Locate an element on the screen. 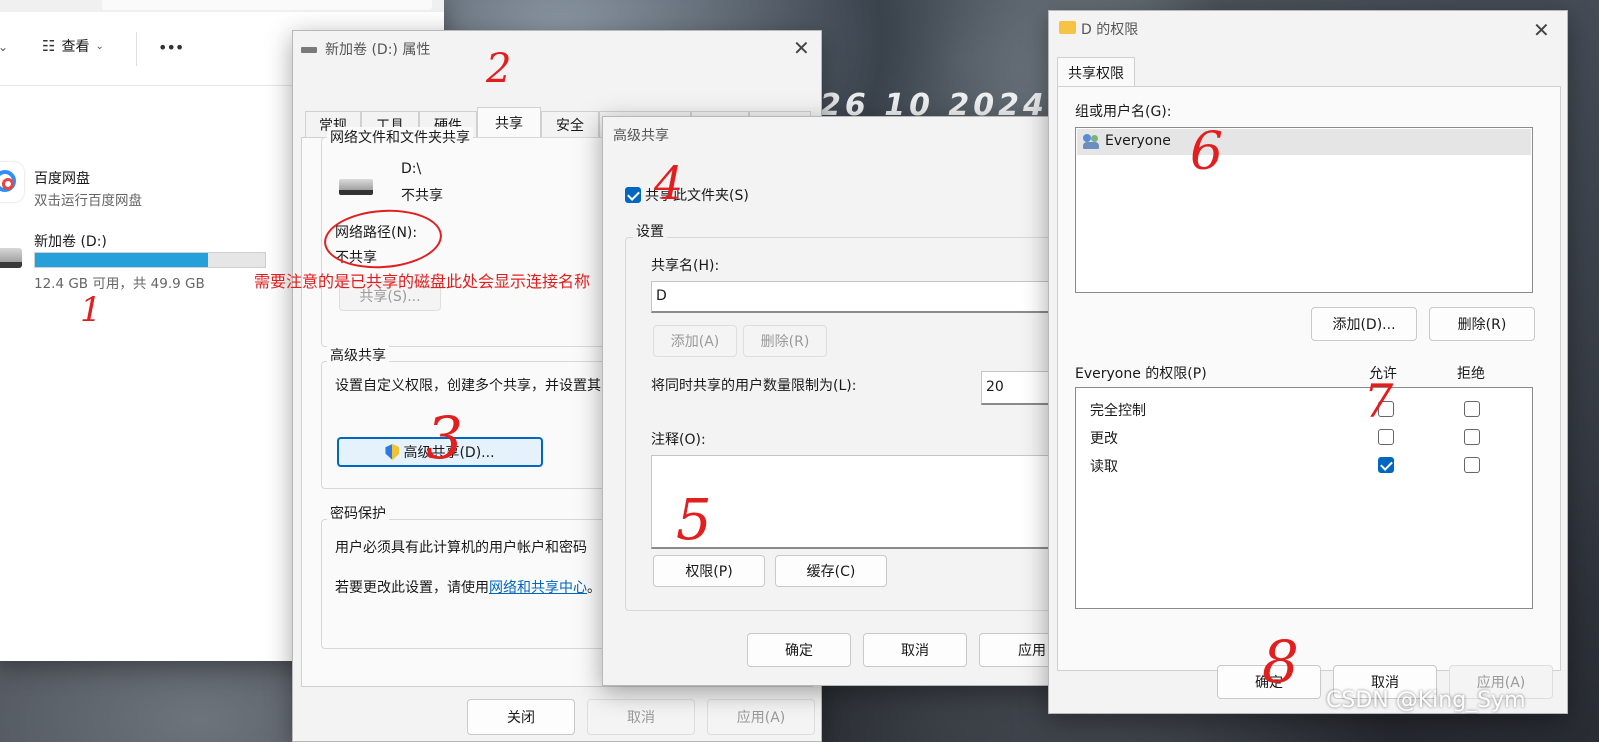  drive-usage-fill is located at coordinates (121, 260).